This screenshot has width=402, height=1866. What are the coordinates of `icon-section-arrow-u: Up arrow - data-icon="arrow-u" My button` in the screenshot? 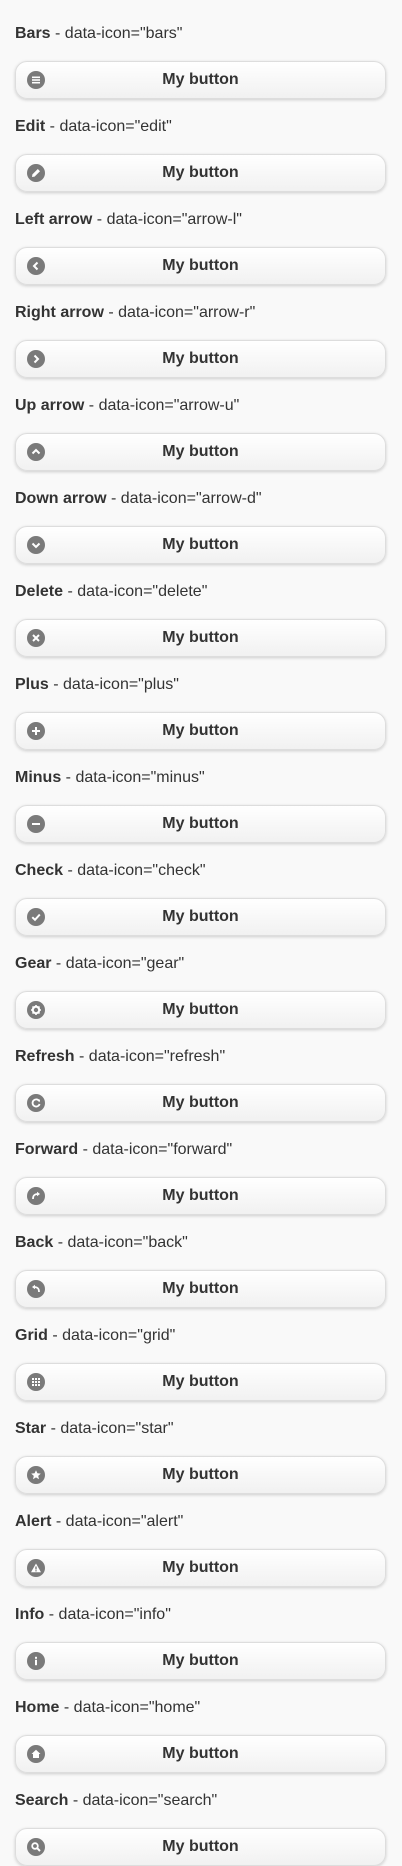 It's located at (201, 421).